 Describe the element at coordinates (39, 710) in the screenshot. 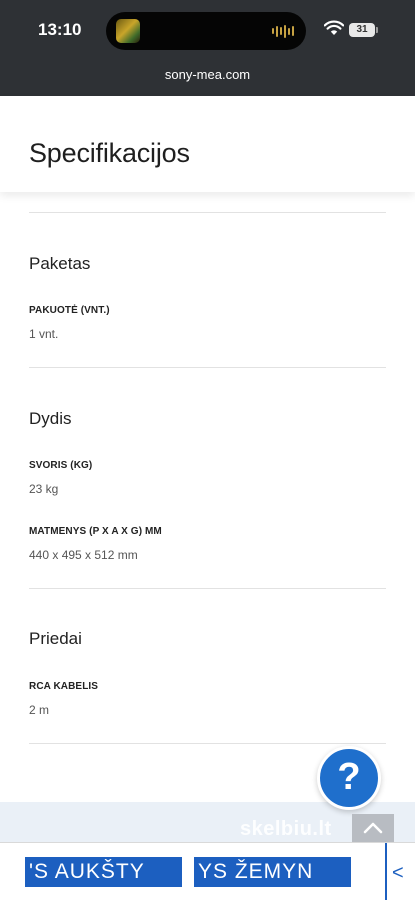

I see `spec-value-rca-kabelis: 2 m` at that location.